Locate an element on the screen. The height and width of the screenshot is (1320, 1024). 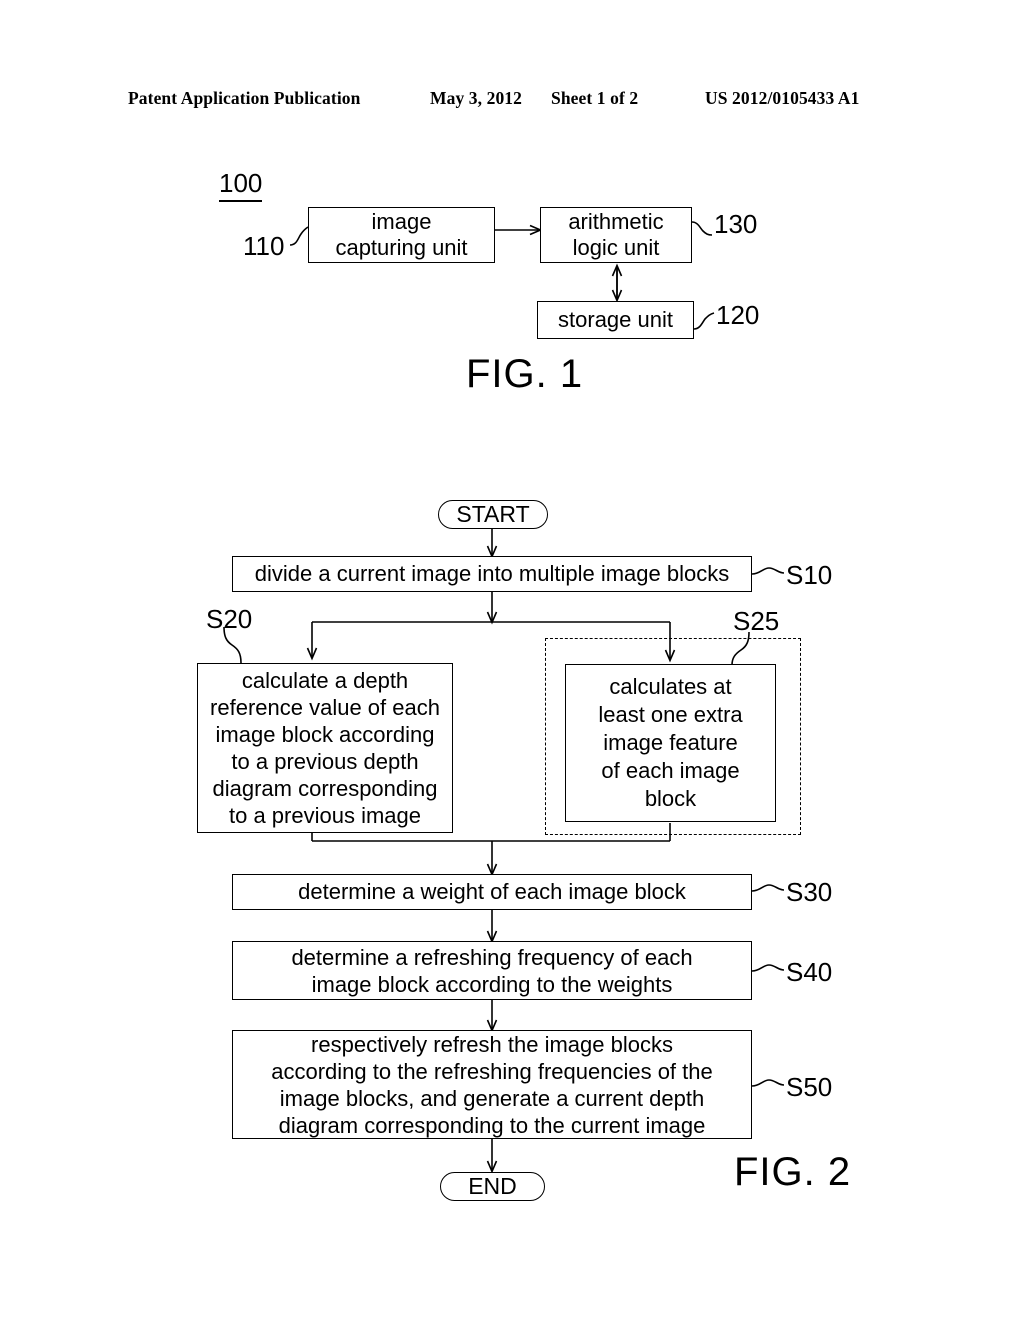
flowchart-step-s30-text: determine a weight of each image block is located at coordinates (492, 891).